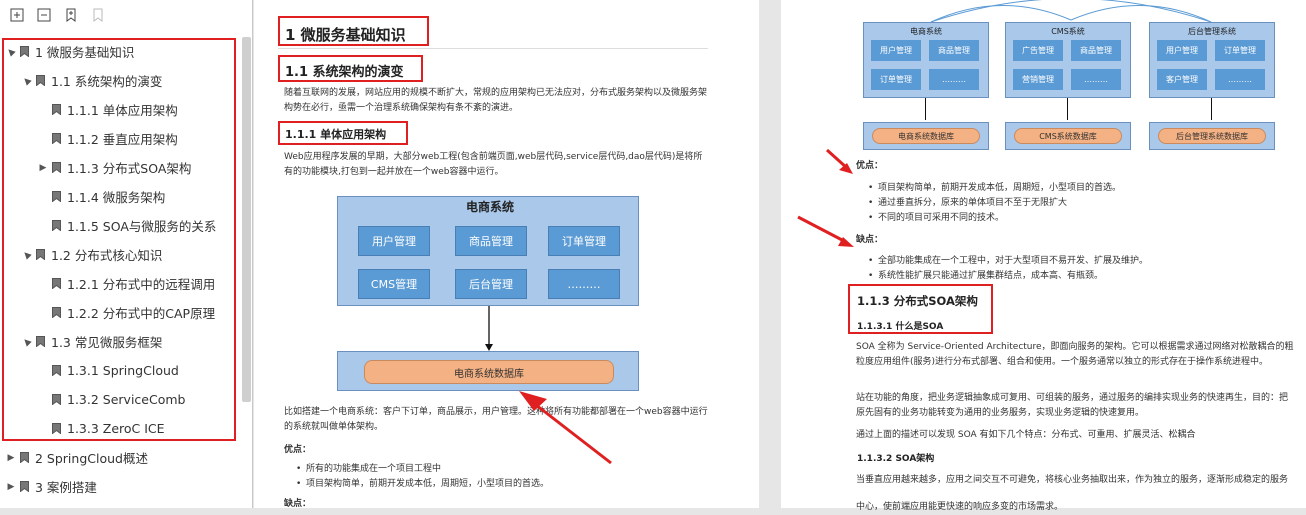 The width and height of the screenshot is (1306, 515). I want to click on list-item: 通过垂直拆分，原来的单体项目不至于无限扩大, so click(1076, 203).